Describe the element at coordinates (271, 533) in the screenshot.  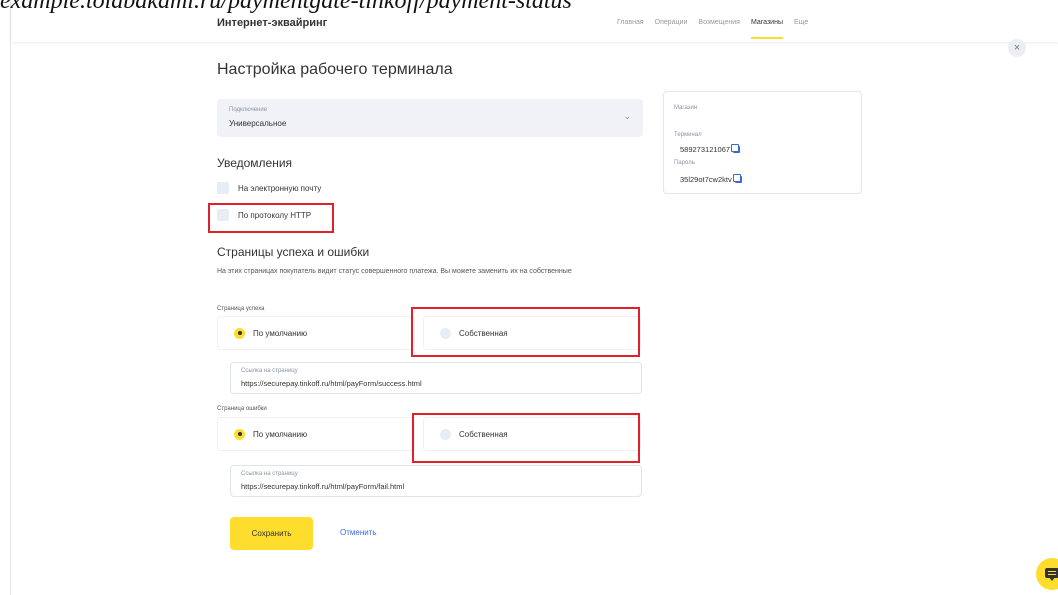
I see `save-button: Сохранить` at that location.